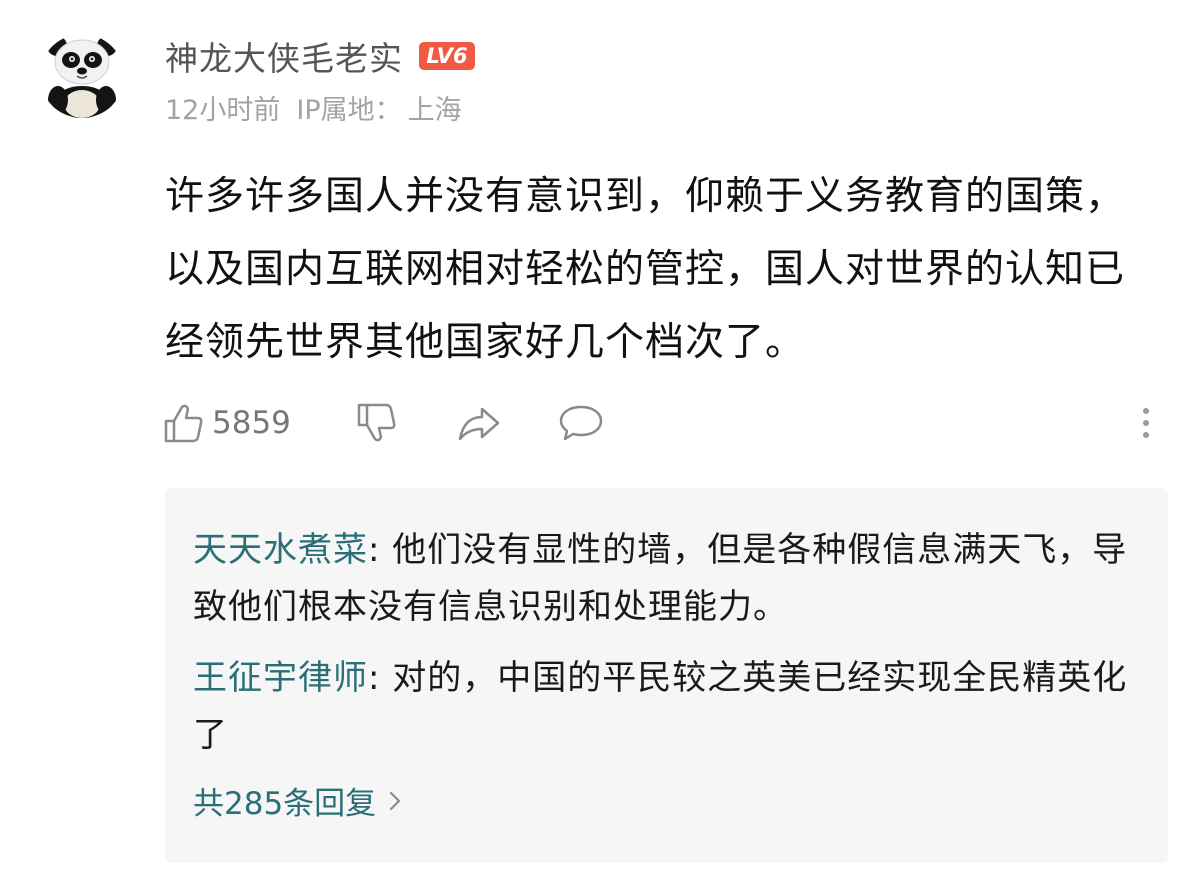 The height and width of the screenshot is (891, 1200). What do you see at coordinates (349, 110) in the screenshot?
I see `ip-label: IP属地：` at bounding box center [349, 110].